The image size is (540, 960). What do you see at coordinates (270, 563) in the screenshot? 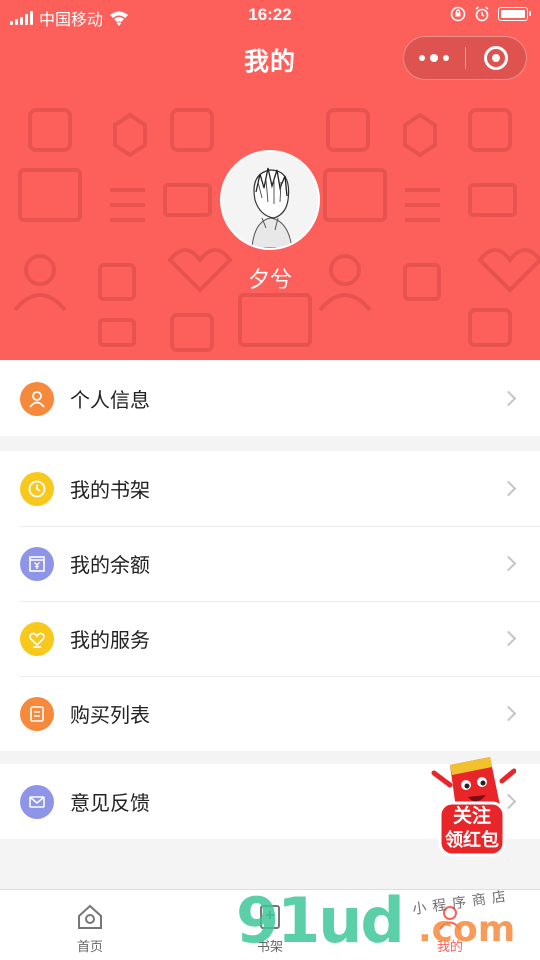
I see `menu-item-balance: 我的余额` at bounding box center [270, 563].